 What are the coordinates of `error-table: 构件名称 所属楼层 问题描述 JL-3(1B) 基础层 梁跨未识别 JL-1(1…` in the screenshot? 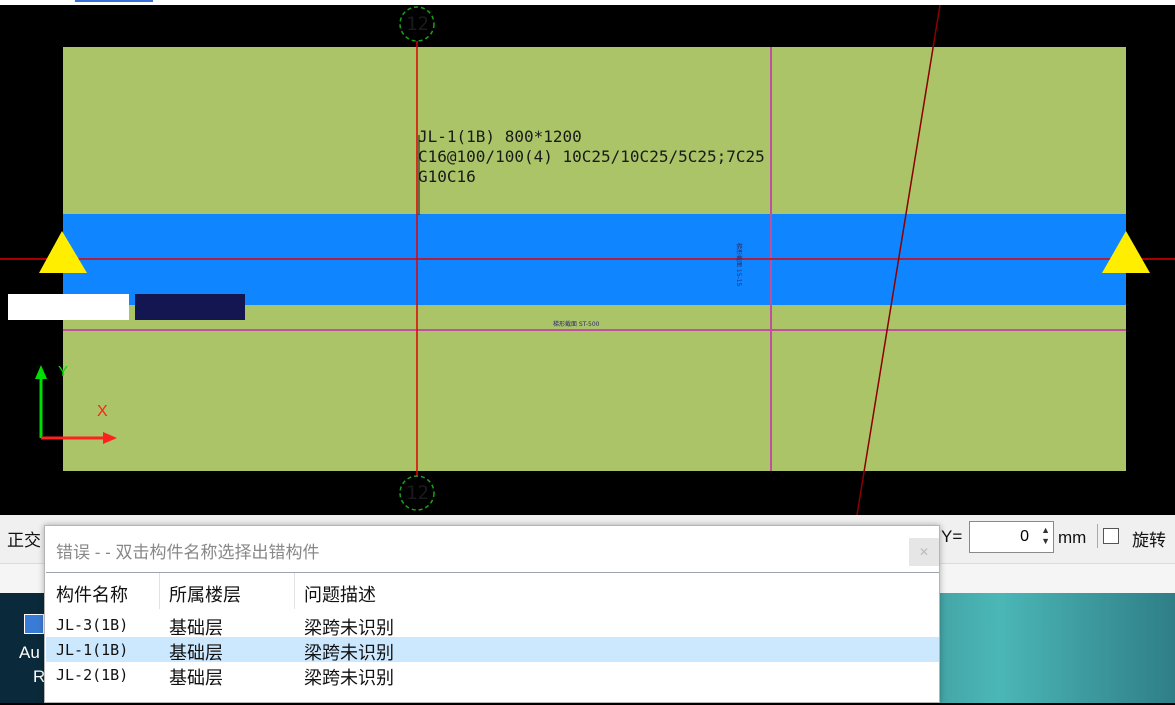 It's located at (492, 638).